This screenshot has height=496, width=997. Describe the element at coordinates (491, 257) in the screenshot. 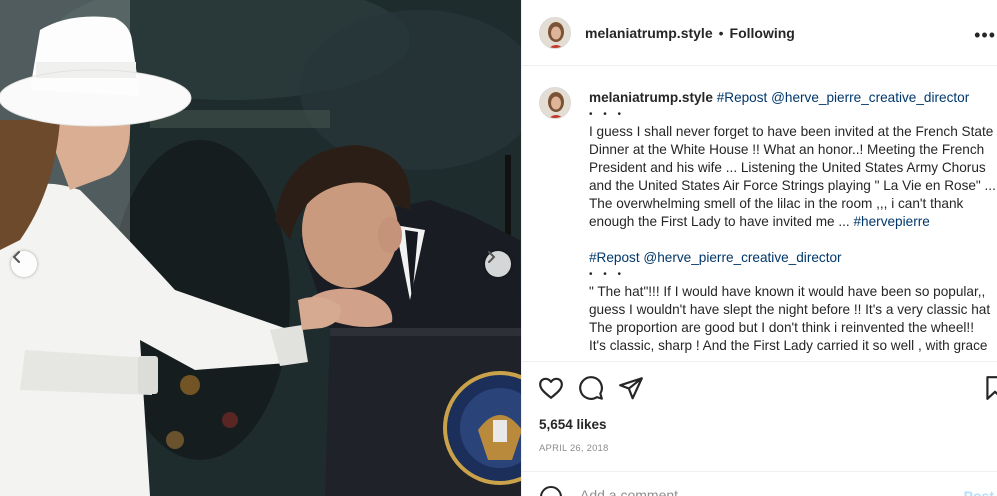

I see `chevron-right-icon` at that location.